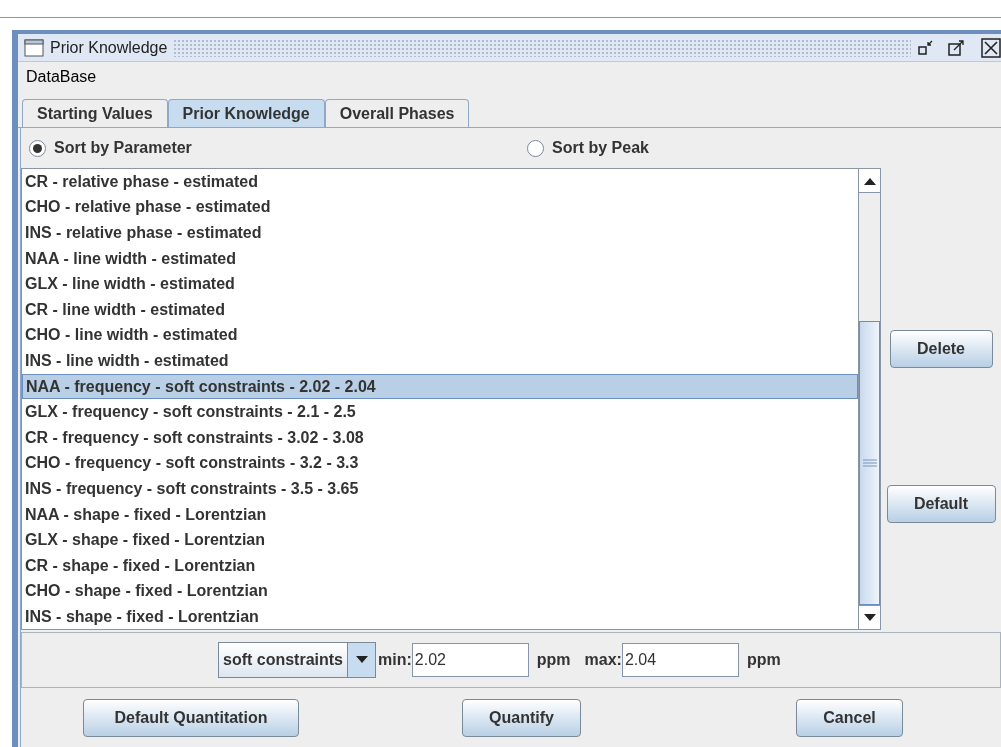 The height and width of the screenshot is (747, 1001). What do you see at coordinates (440, 591) in the screenshot?
I see `list-item: CHO - shape - fixed - Lorentzian` at bounding box center [440, 591].